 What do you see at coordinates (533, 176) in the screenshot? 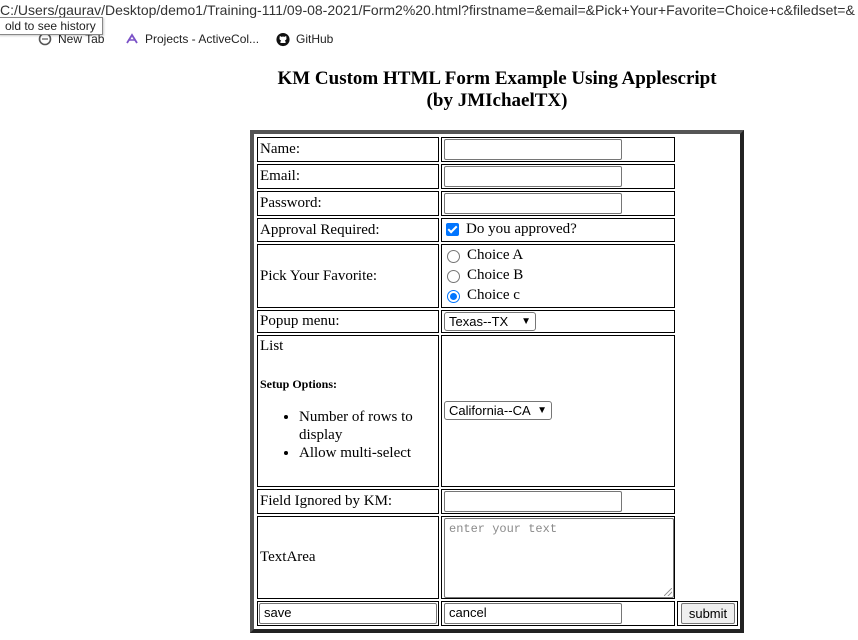
I see `email-input` at bounding box center [533, 176].